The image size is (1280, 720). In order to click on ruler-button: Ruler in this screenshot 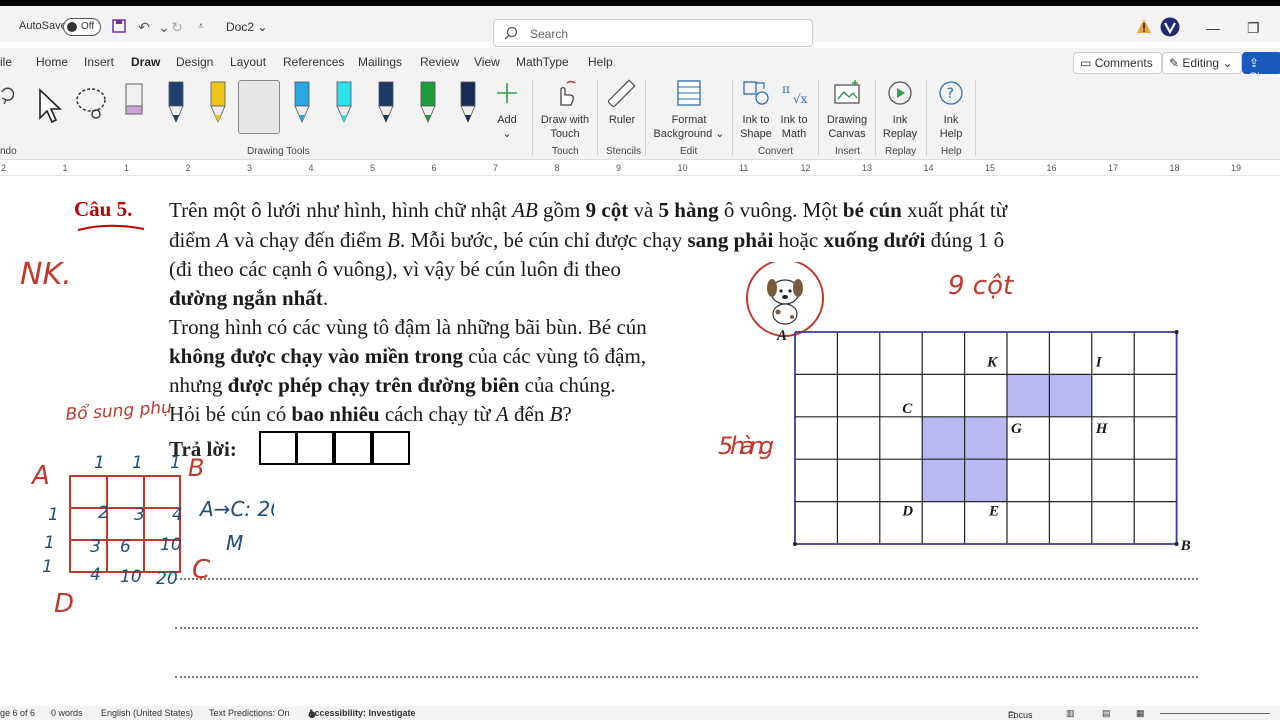, I will do `click(622, 102)`.